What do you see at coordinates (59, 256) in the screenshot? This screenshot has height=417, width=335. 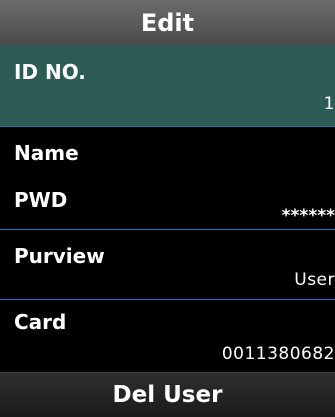 I see `field-label-purview: Purview` at bounding box center [59, 256].